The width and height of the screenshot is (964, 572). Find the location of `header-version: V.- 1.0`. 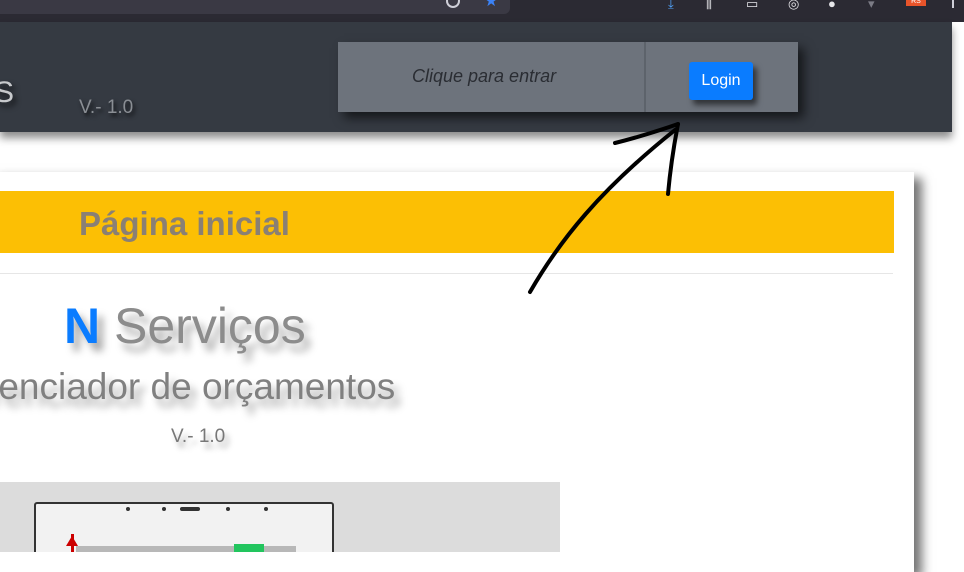

header-version: V.- 1.0 is located at coordinates (106, 107).